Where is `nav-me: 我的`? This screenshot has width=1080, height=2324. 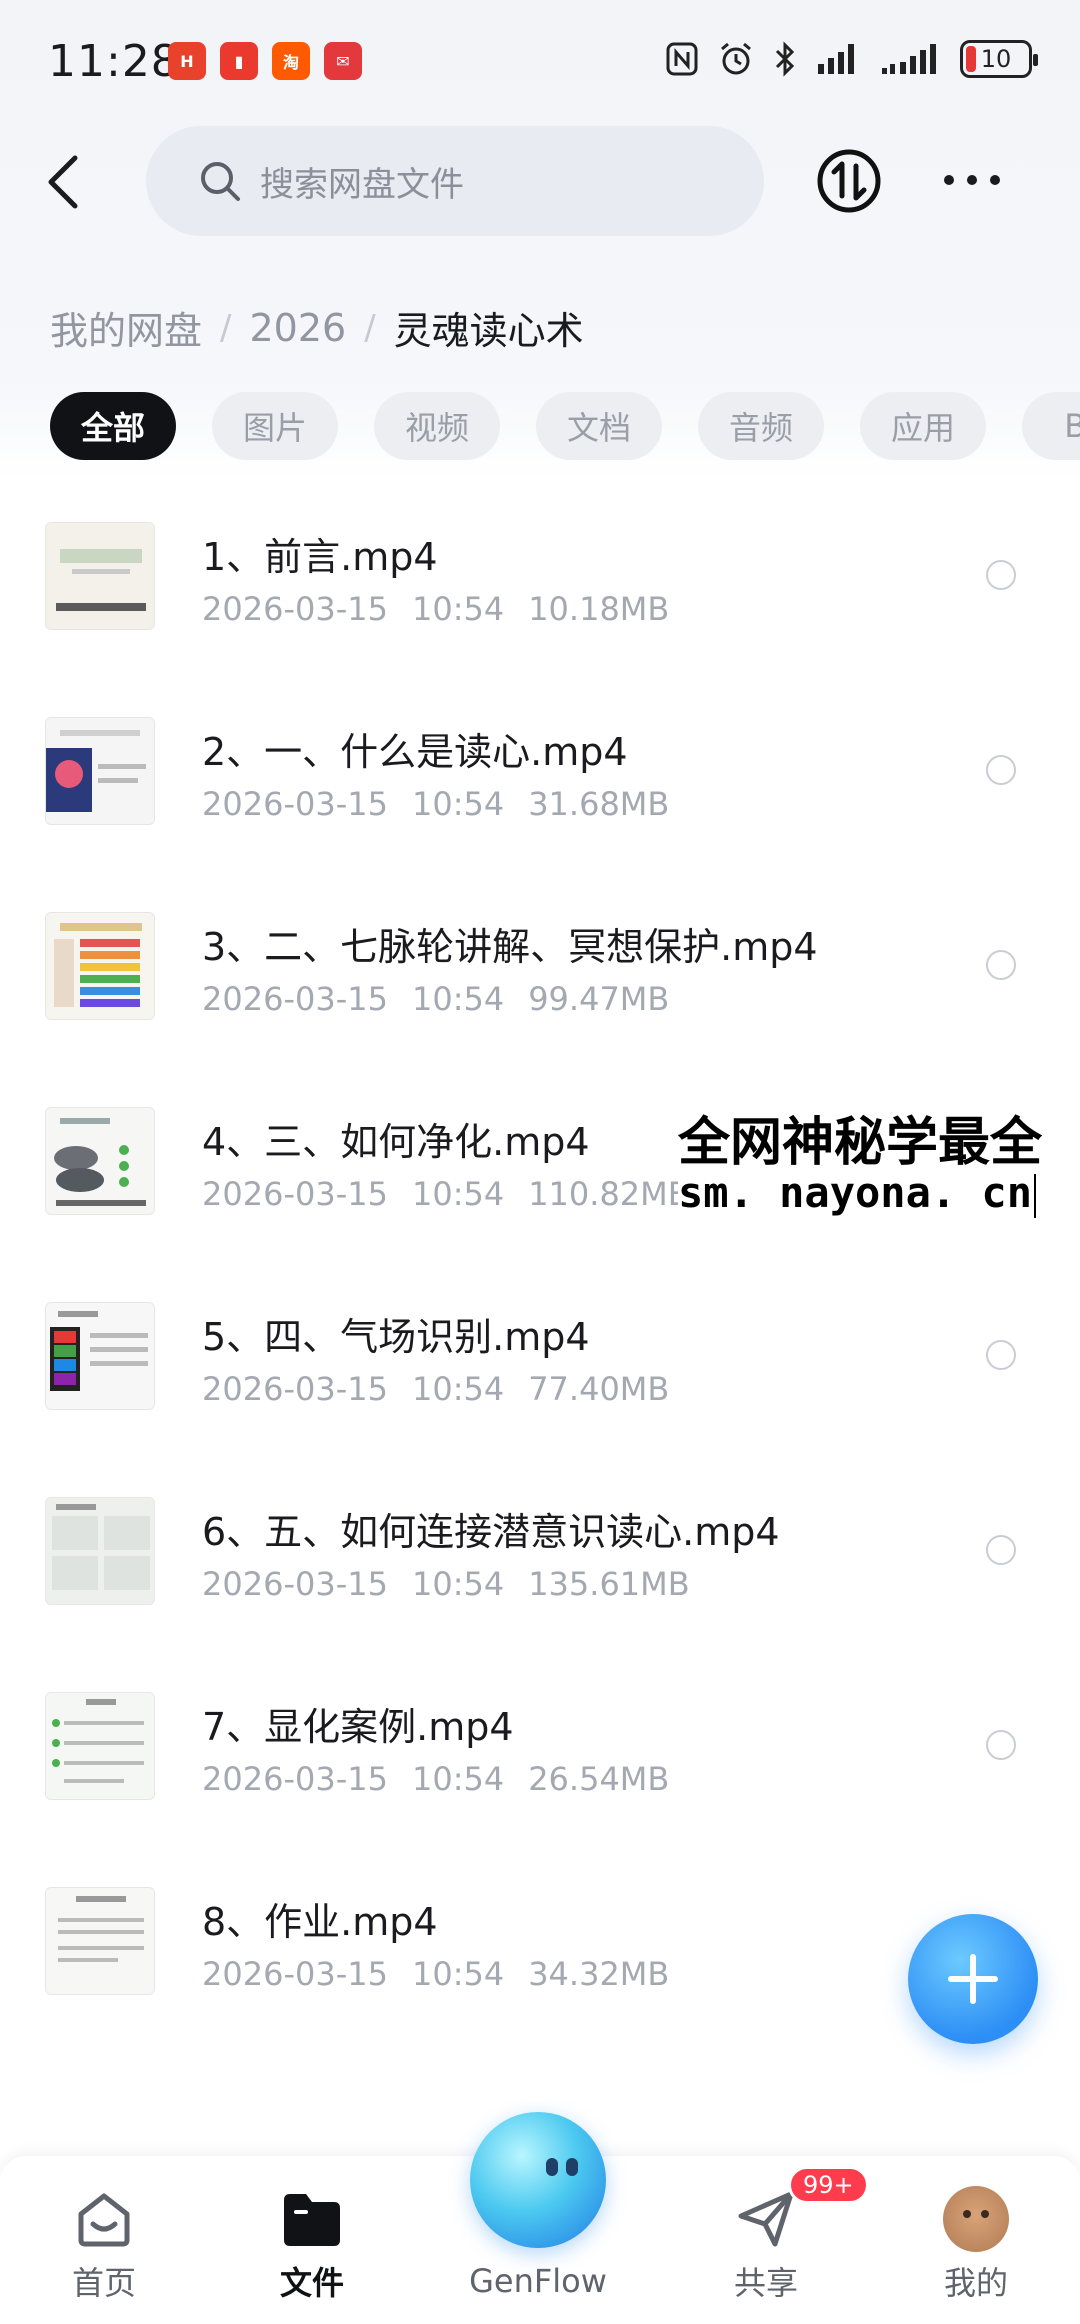 nav-me: 我的 is located at coordinates (976, 2251).